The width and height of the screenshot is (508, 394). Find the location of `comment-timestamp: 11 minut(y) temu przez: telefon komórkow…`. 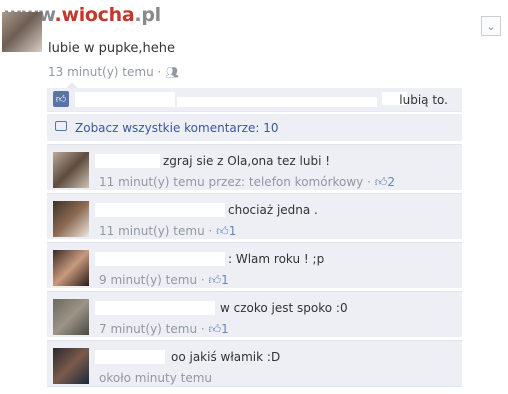

comment-timestamp: 11 minut(y) temu przez: telefon komórkow… is located at coordinates (231, 182).